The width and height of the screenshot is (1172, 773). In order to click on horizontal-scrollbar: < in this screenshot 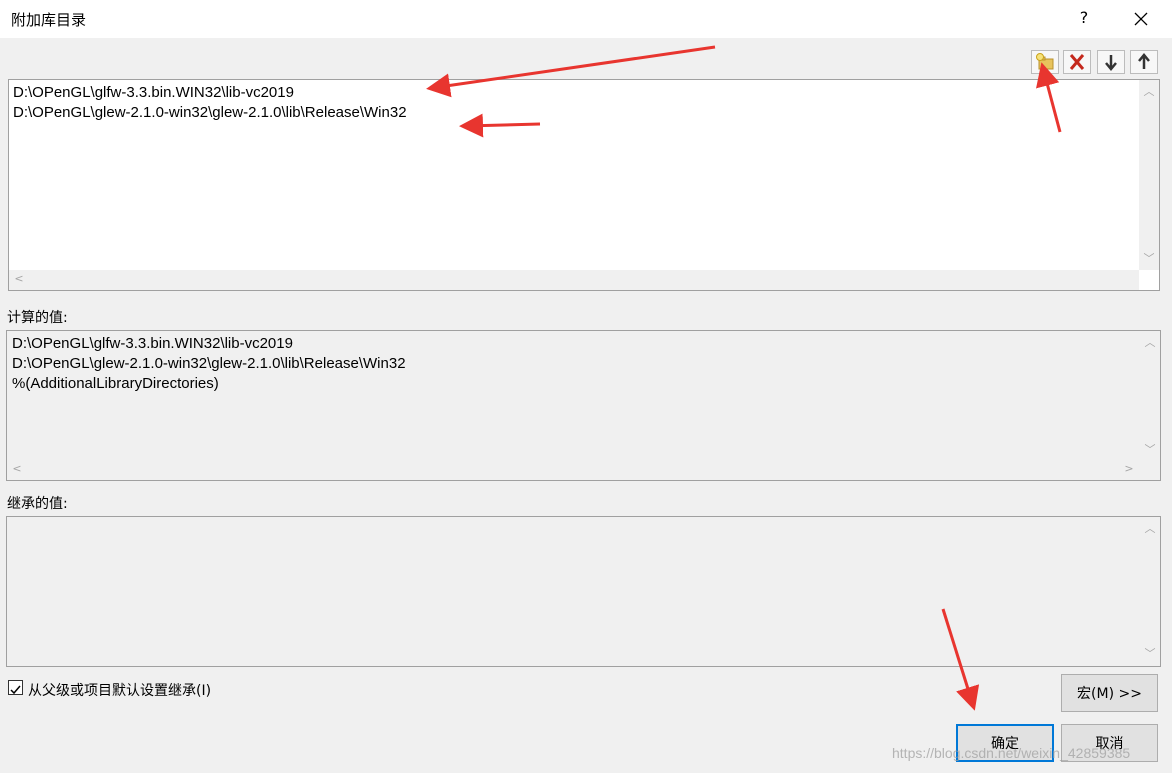, I will do `click(574, 280)`.